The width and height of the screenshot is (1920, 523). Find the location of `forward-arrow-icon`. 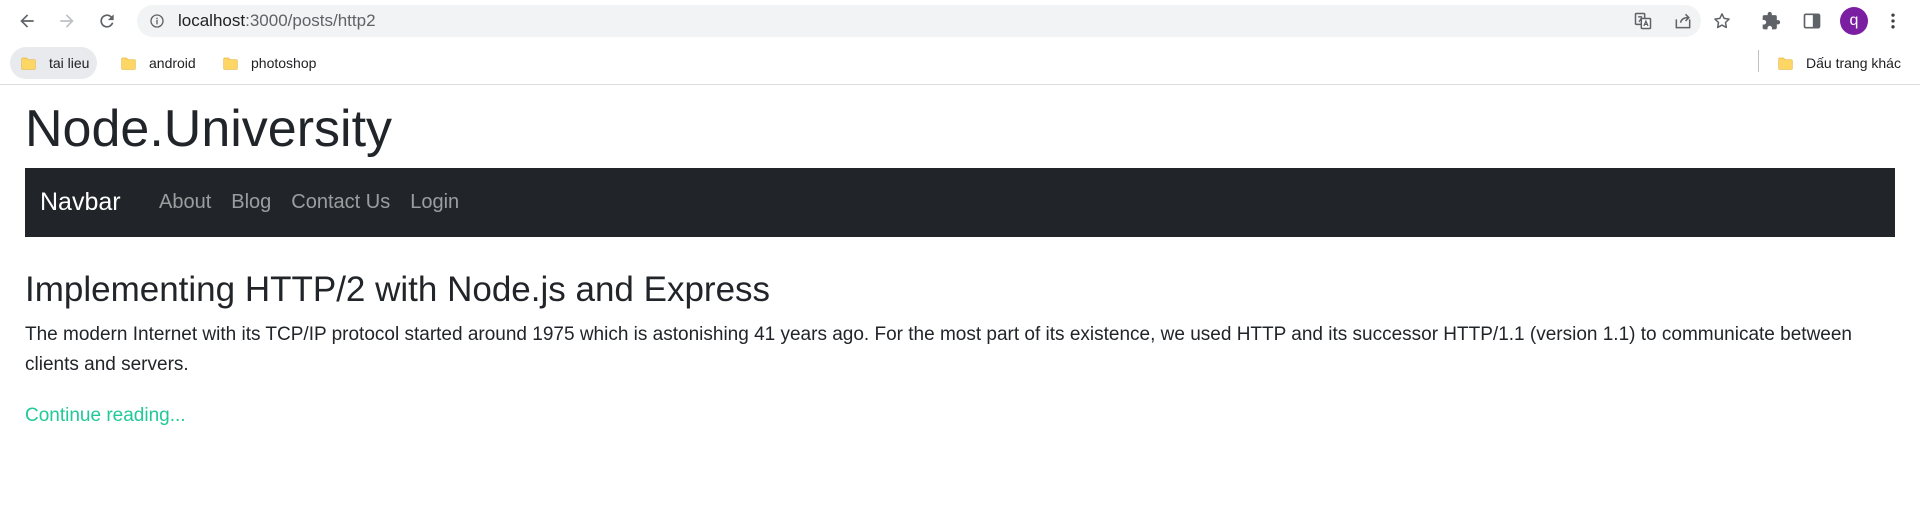

forward-arrow-icon is located at coordinates (67, 21).